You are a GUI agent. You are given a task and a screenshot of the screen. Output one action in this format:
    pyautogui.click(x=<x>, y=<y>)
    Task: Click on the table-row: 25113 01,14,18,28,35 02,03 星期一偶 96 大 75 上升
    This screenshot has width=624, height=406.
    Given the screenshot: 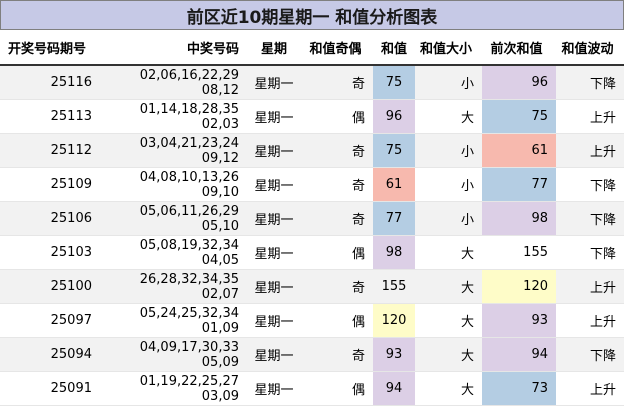 What is the action you would take?
    pyautogui.click(x=312, y=116)
    